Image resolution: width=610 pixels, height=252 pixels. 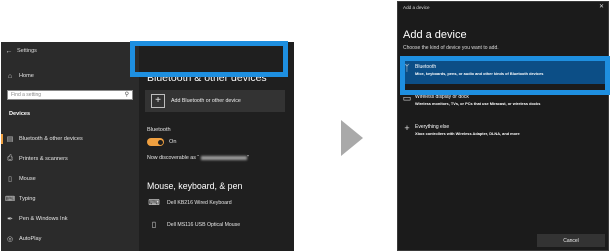 I want to click on highlight-box-bluetooth-option, so click(x=505, y=75).